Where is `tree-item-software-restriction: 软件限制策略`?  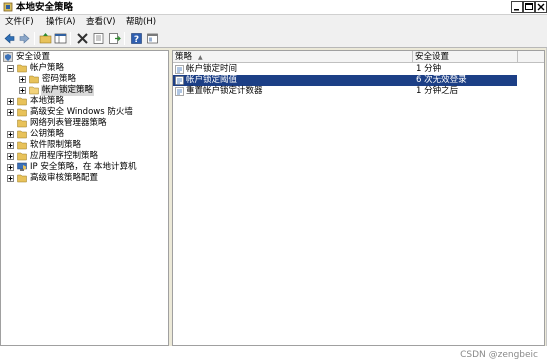 tree-item-software-restriction: 软件限制策略 is located at coordinates (82, 145).